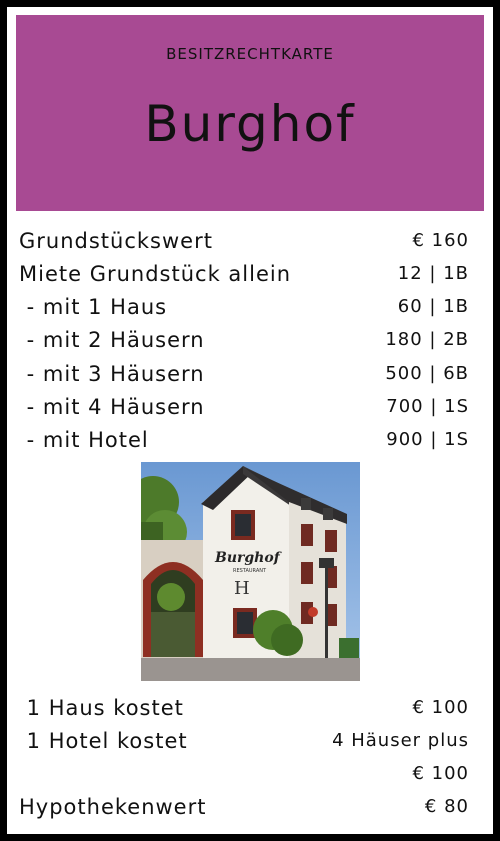 Image resolution: width=500 pixels, height=841 pixels. I want to click on hotel-cost-value-extra: € 100, so click(440, 773).